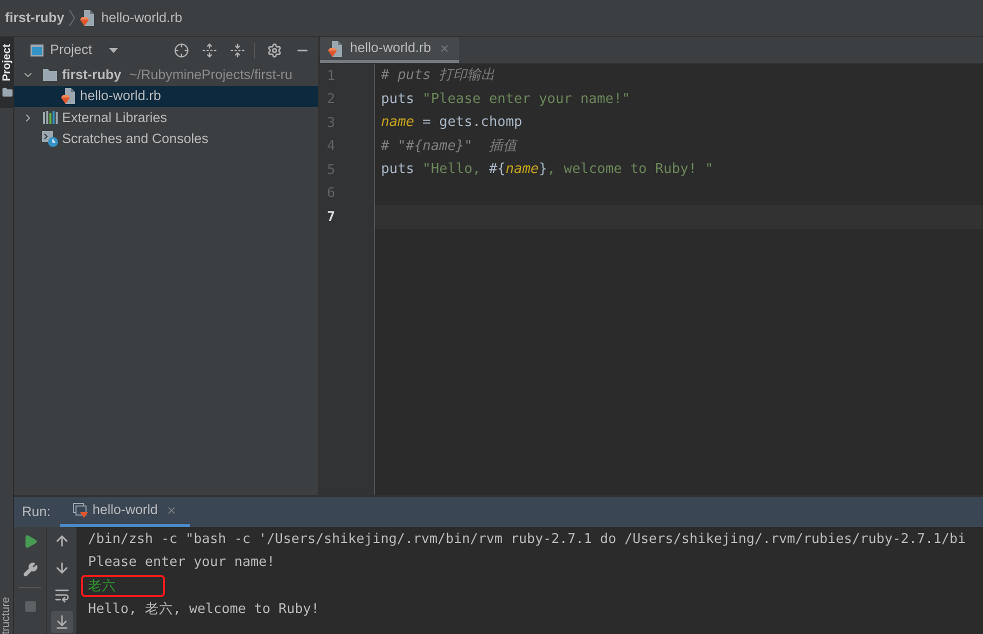 The image size is (983, 634). I want to click on code-line: puts "Please enter your name!", so click(505, 99).